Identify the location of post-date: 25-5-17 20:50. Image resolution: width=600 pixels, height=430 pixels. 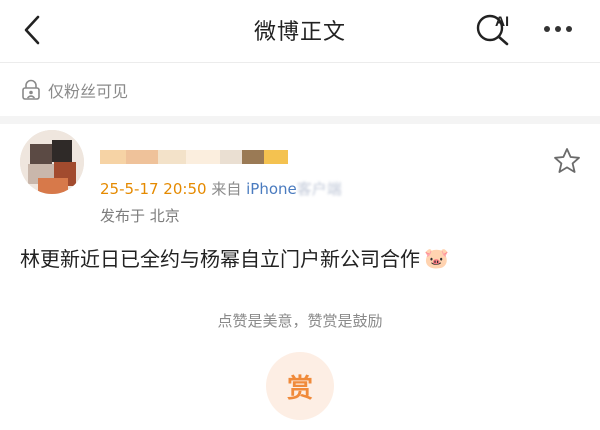
(153, 189).